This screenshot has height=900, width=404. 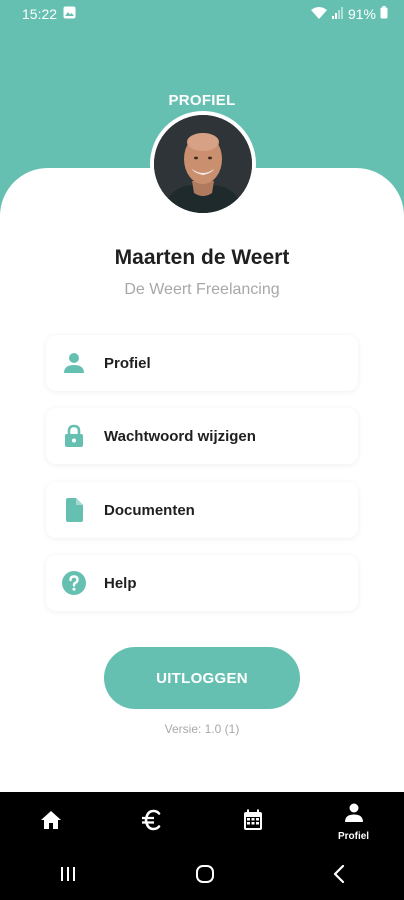 I want to click on menu-item-label: Profiel, so click(x=127, y=363).